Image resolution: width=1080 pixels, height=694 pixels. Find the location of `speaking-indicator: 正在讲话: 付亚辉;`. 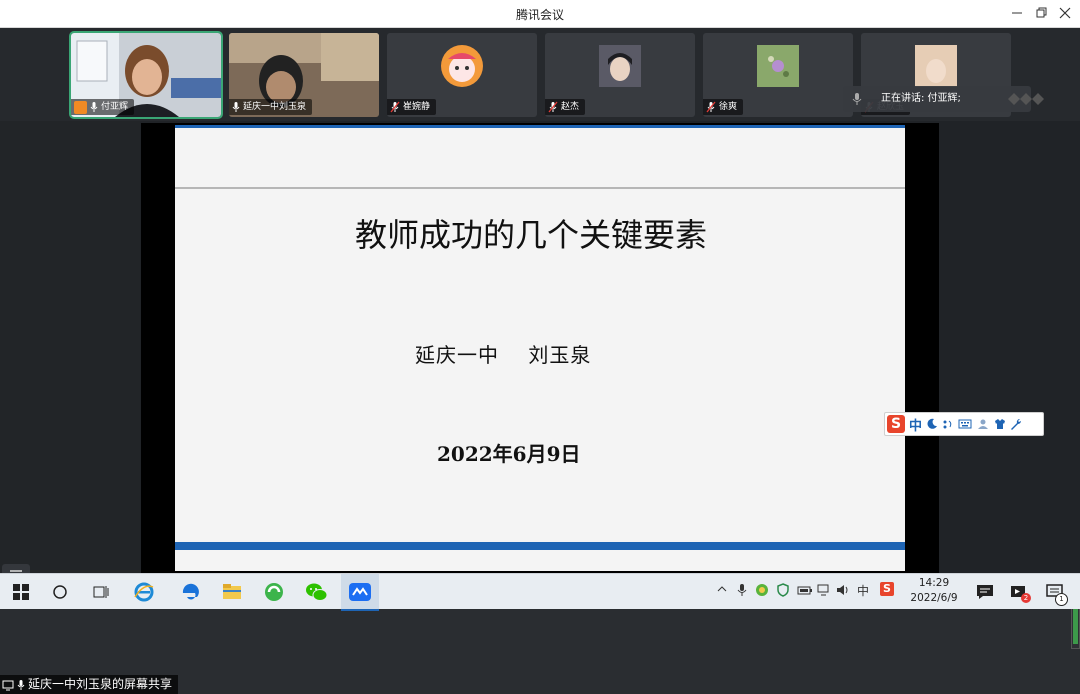

speaking-indicator: 正在讲话: 付亚辉; is located at coordinates (943, 99).